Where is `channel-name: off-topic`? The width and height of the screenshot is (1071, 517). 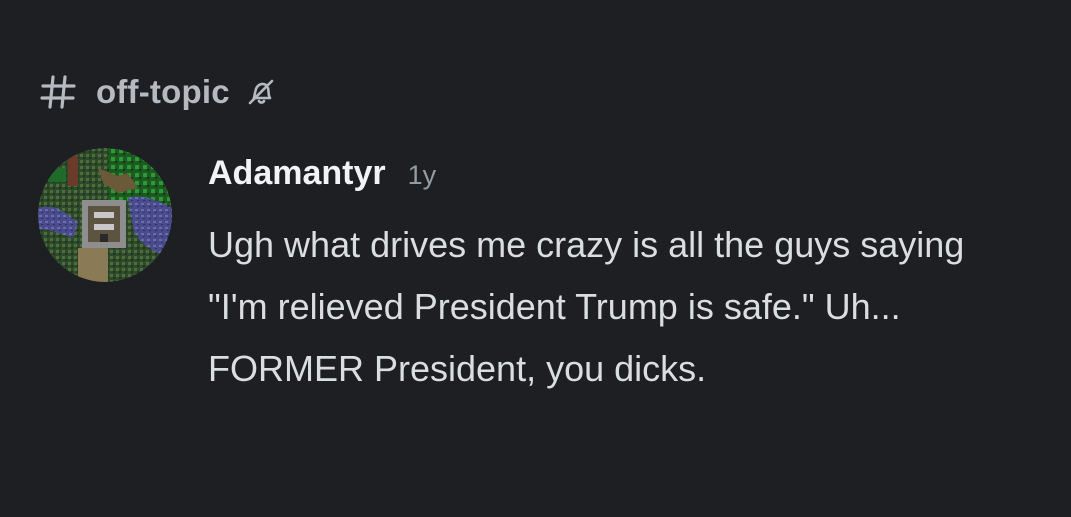
channel-name: off-topic is located at coordinates (163, 92).